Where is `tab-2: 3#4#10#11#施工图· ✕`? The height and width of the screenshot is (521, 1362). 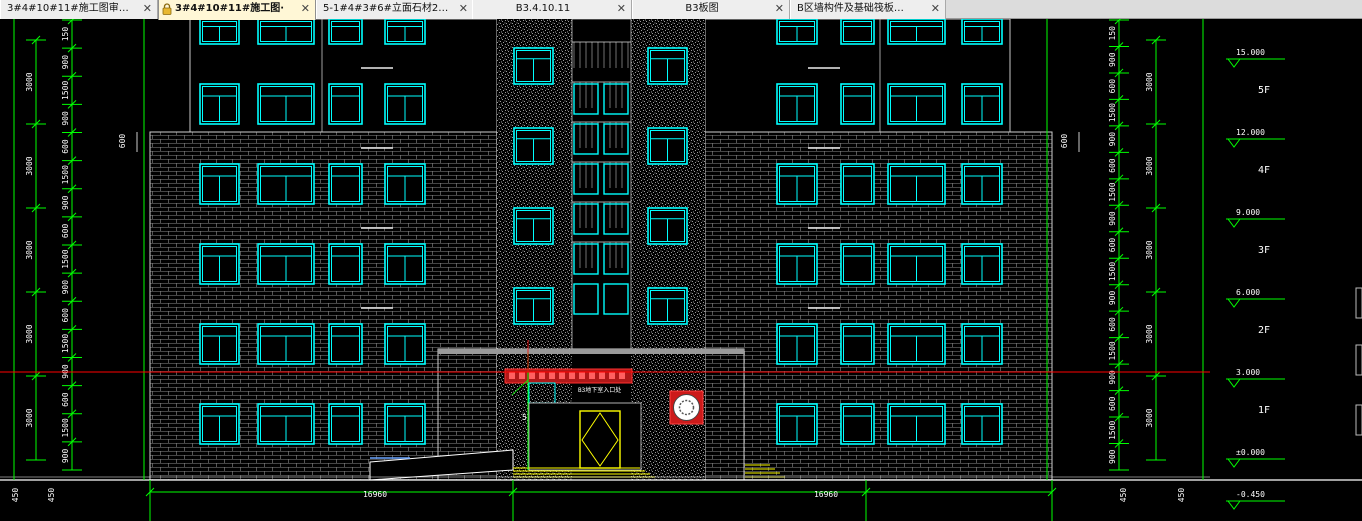 tab-2: 3#4#10#11#施工图· ✕ is located at coordinates (237, 10).